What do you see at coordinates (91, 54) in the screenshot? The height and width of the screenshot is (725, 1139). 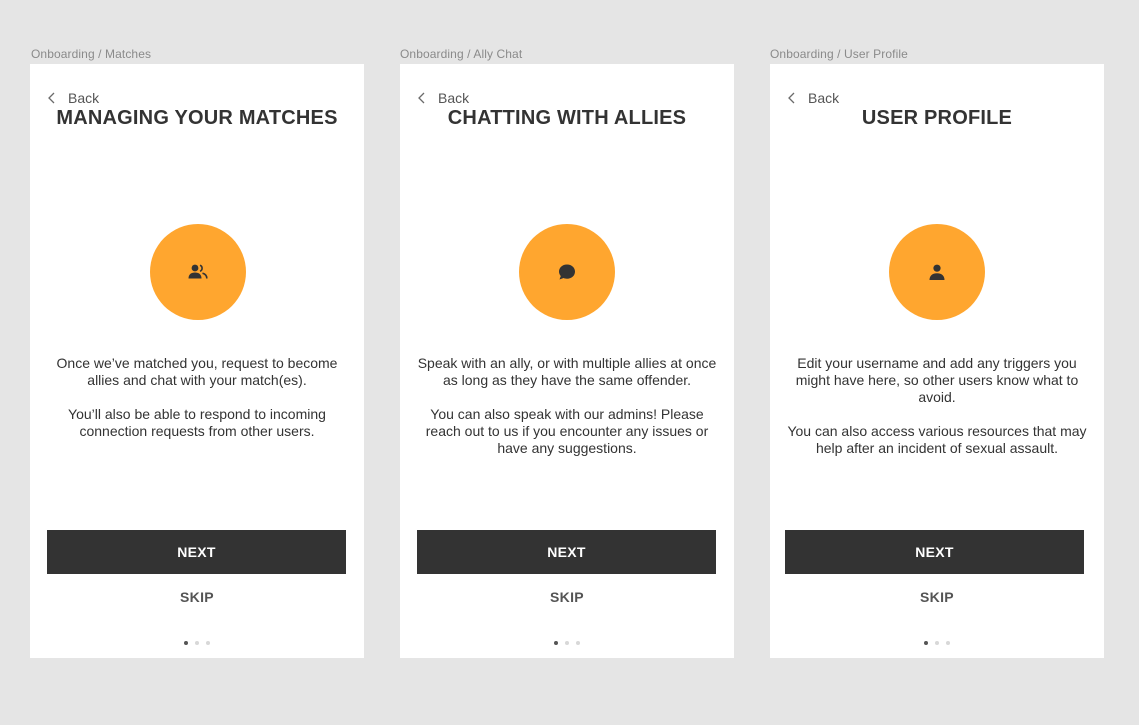 I see `frame-label-matches: Onboarding / Matches` at bounding box center [91, 54].